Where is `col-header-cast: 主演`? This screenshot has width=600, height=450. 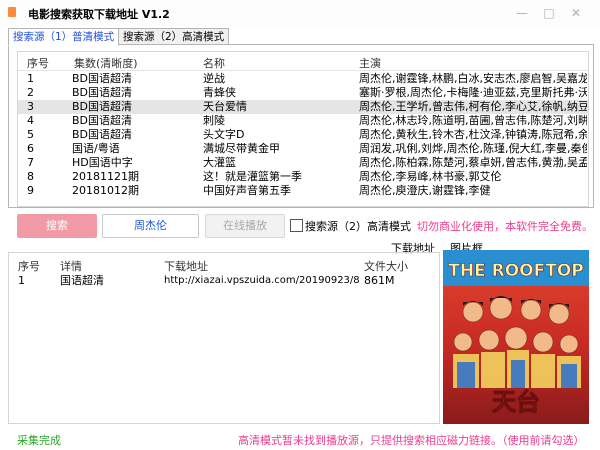 col-header-cast: 主演 is located at coordinates (370, 63).